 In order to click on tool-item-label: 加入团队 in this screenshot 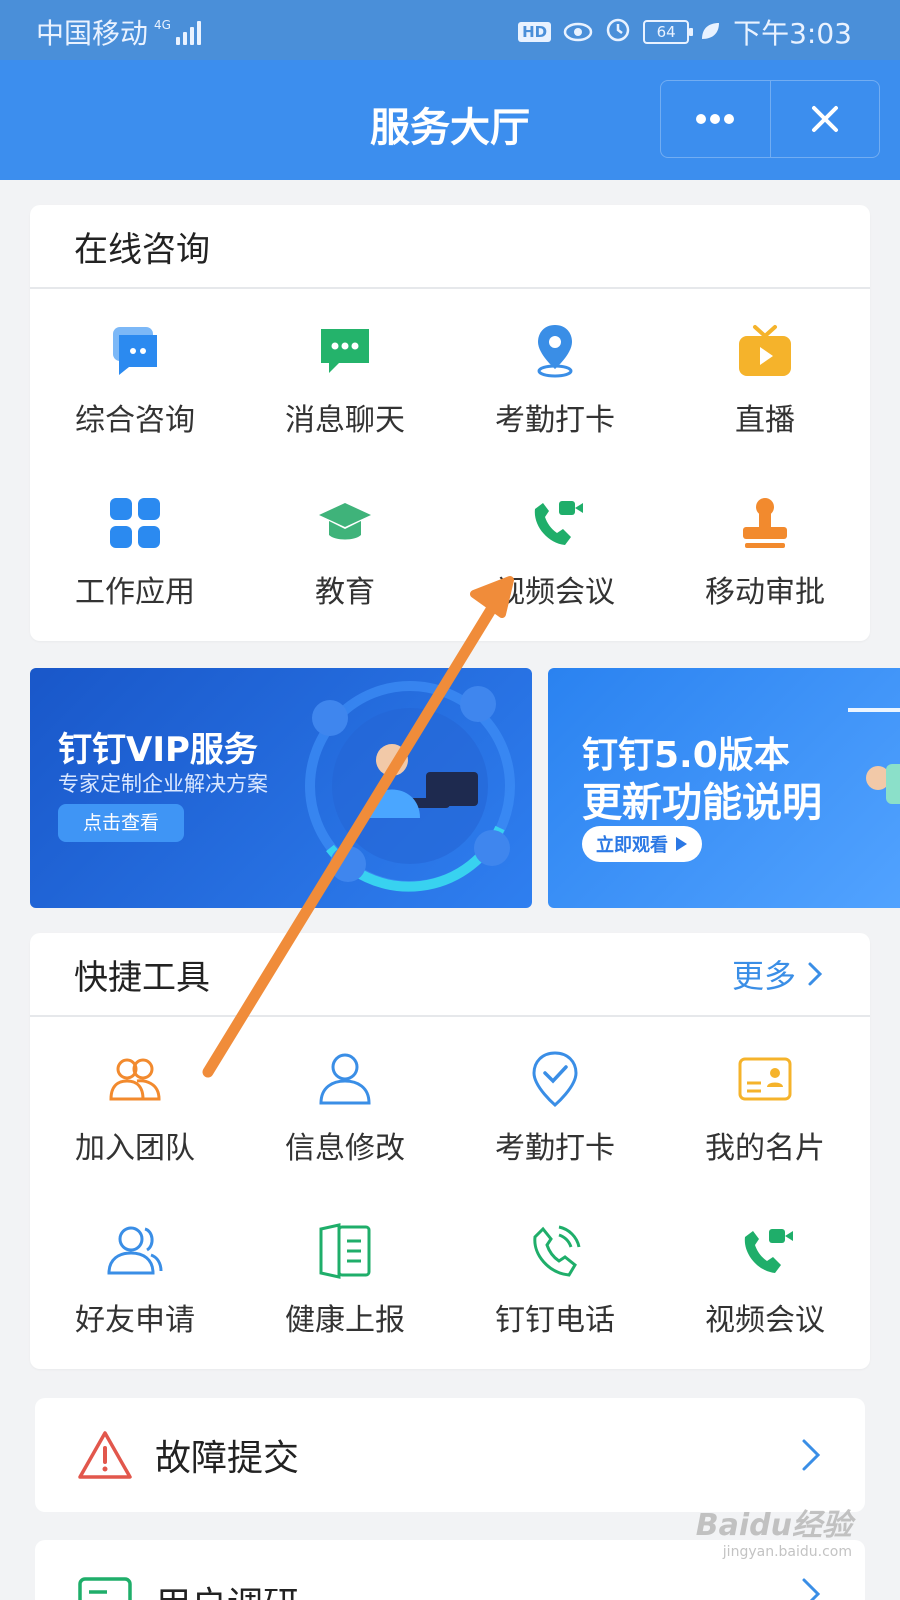, I will do `click(135, 1148)`.